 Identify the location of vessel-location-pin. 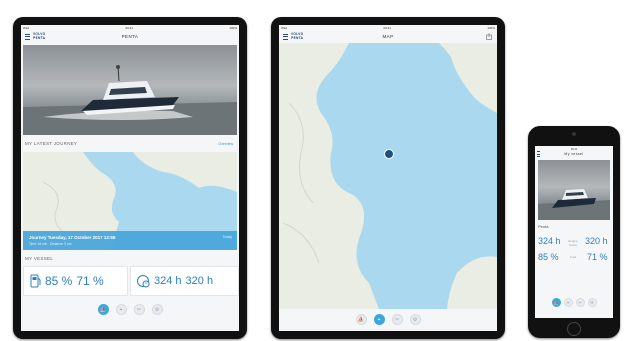
(389, 154).